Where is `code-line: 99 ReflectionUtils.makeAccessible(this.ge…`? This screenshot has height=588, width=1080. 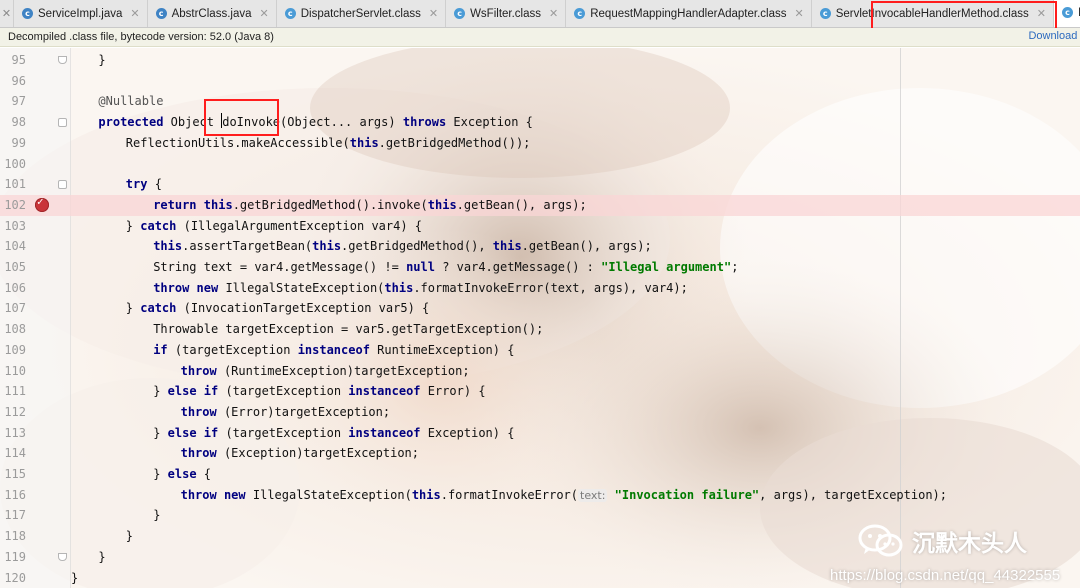 code-line: 99 ReflectionUtils.makeAccessible(this.ge… is located at coordinates (540, 143).